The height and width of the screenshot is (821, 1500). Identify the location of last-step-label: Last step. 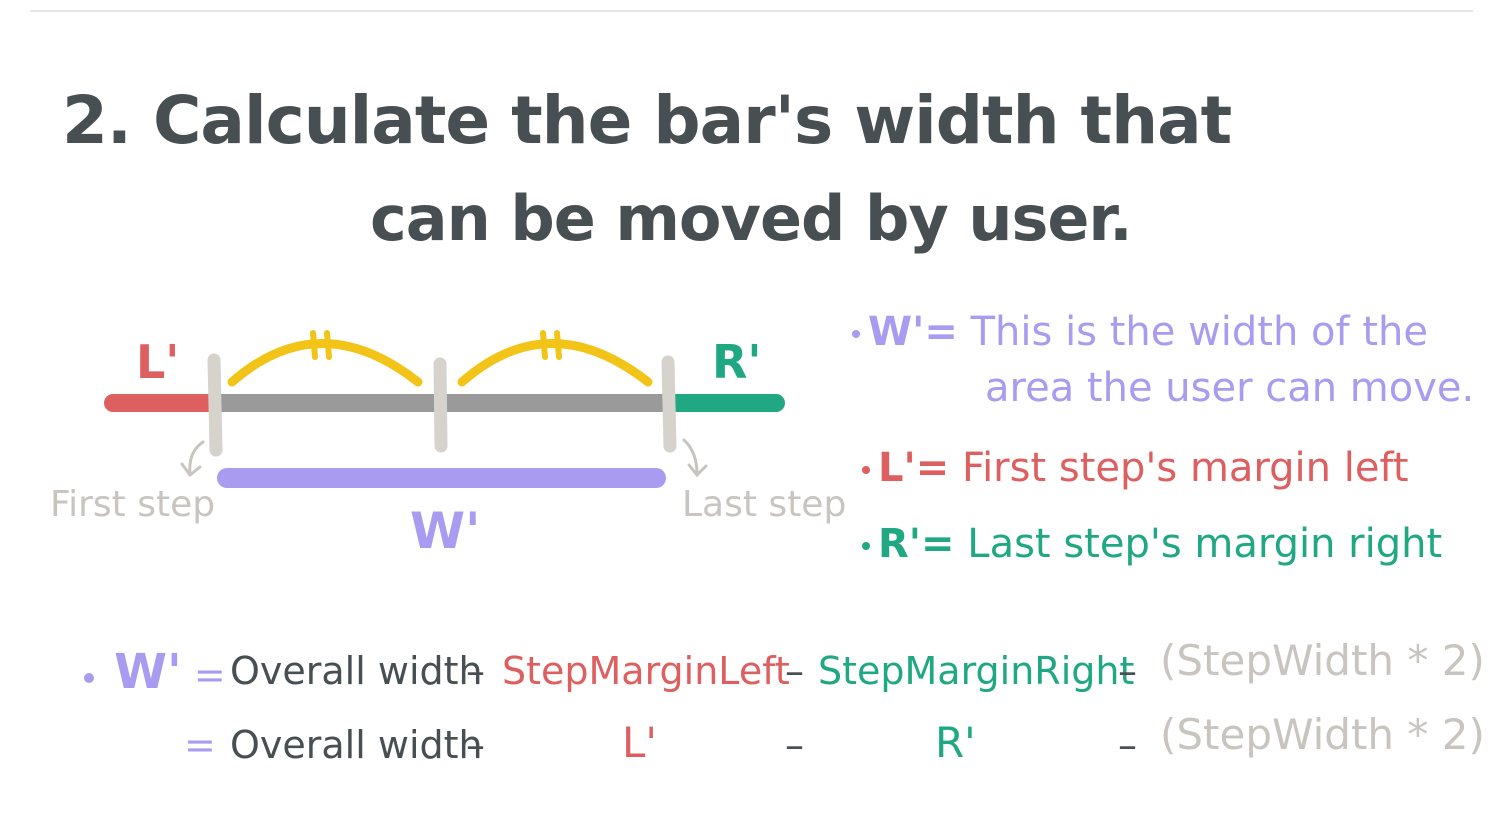
(764, 504).